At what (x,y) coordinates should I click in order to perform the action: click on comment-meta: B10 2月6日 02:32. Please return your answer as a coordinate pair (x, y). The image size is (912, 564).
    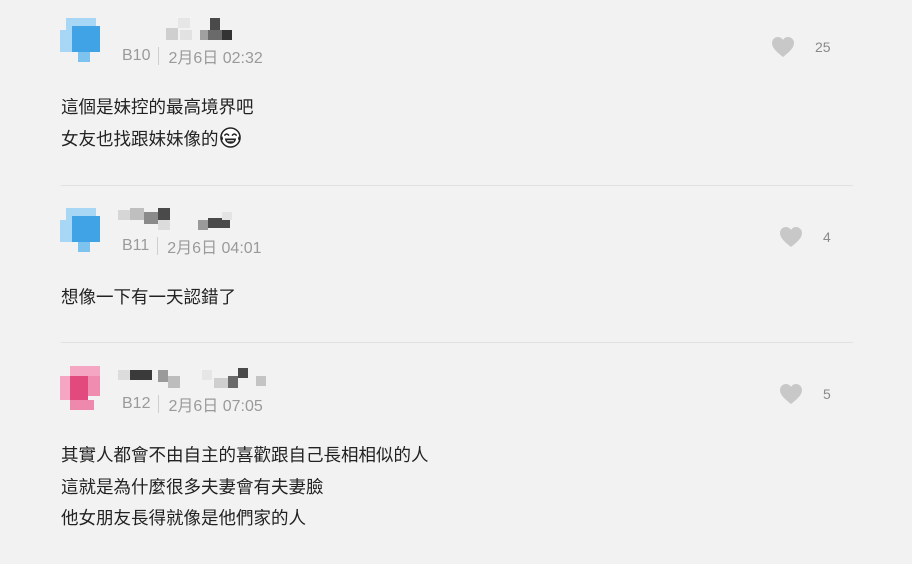
    Looking at the image, I should click on (192, 56).